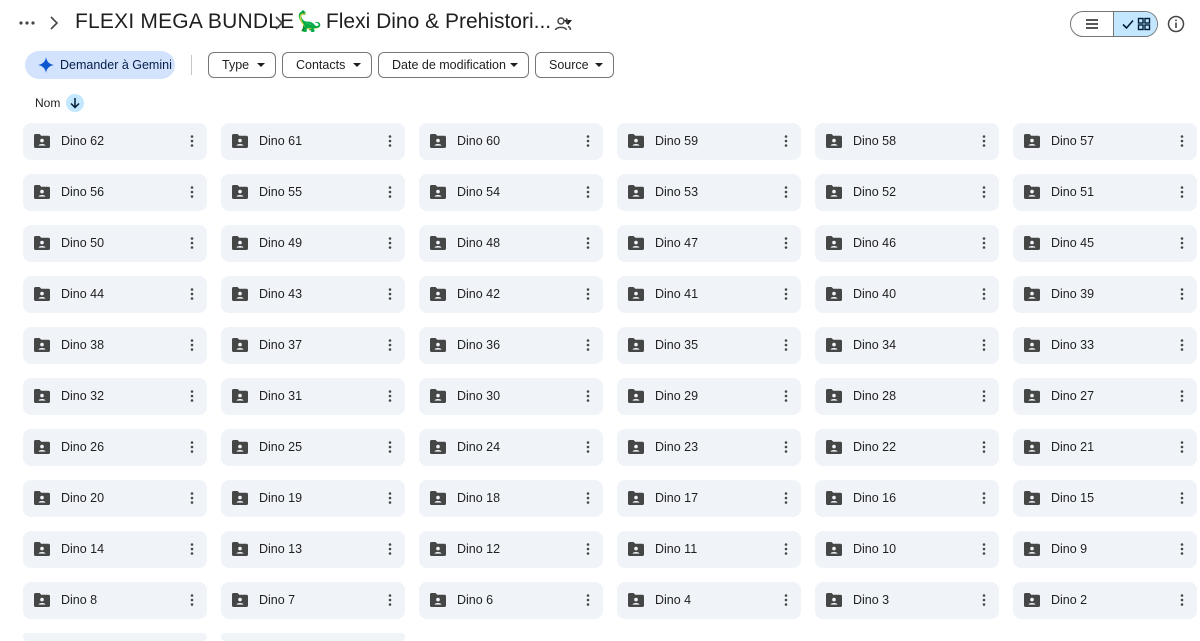 The image size is (1200, 641). What do you see at coordinates (1105, 192) in the screenshot?
I see `folder-card: Dino 51` at bounding box center [1105, 192].